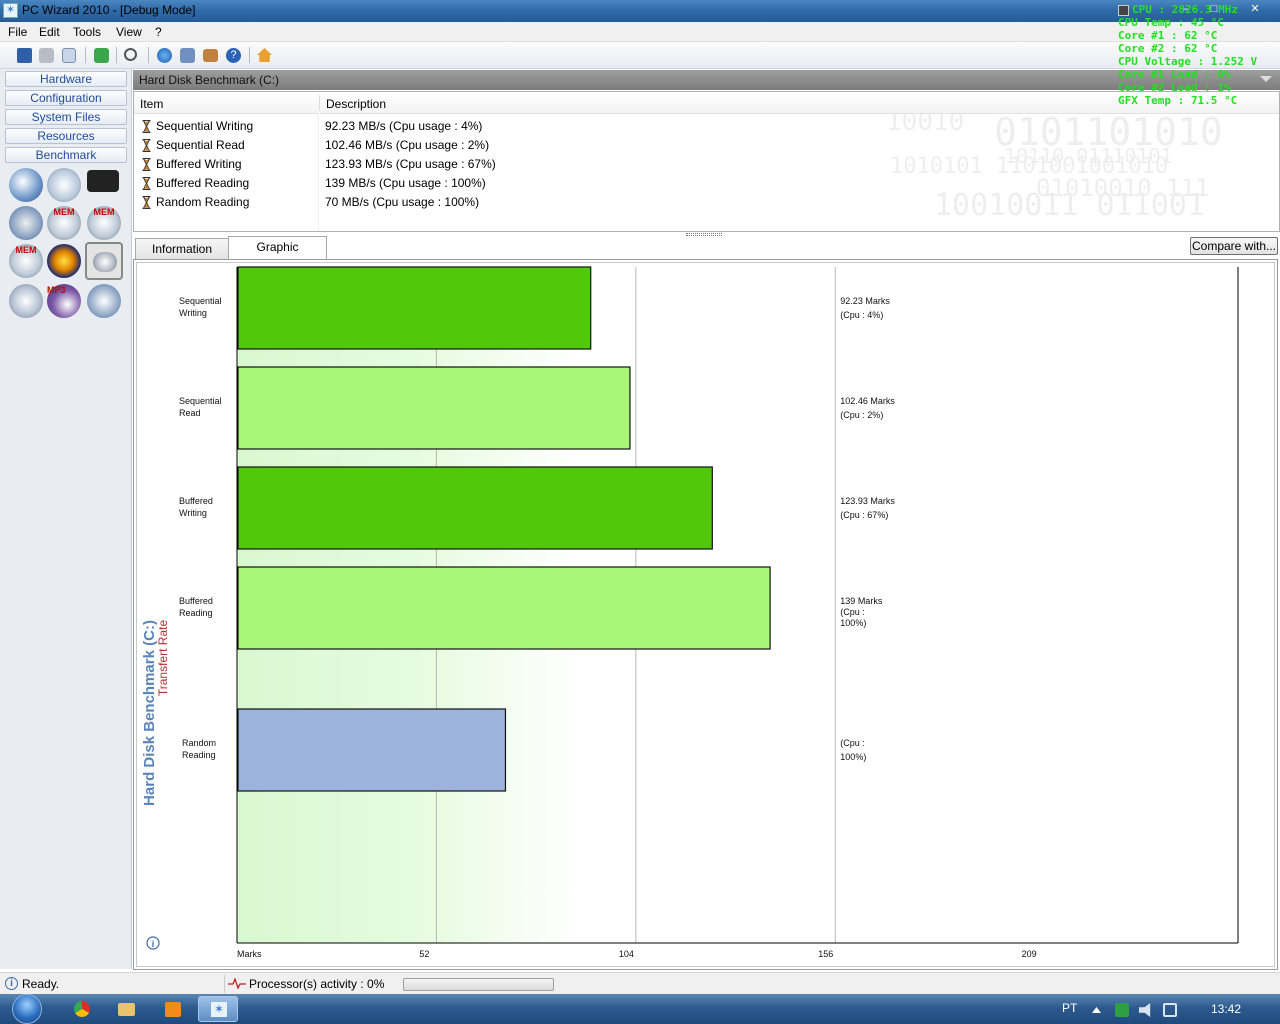 The width and height of the screenshot is (1280, 1024). What do you see at coordinates (1145, 1010) in the screenshot?
I see `volume-icon` at bounding box center [1145, 1010].